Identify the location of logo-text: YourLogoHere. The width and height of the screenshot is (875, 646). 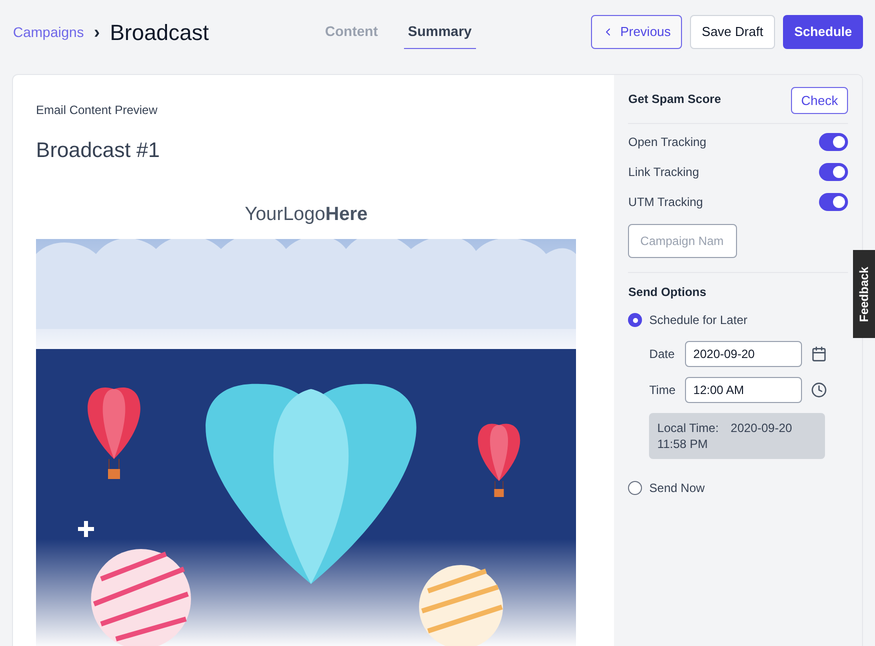
(306, 214).